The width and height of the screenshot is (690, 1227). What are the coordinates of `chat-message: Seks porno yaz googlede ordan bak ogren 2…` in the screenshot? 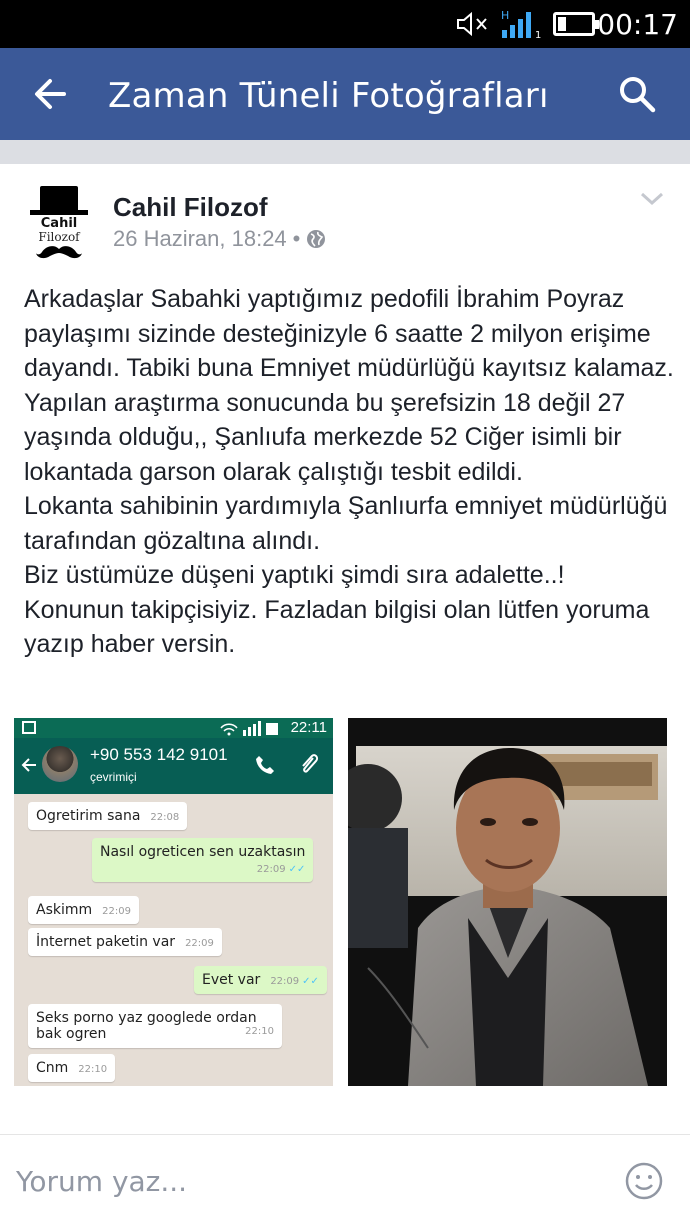 It's located at (155, 1026).